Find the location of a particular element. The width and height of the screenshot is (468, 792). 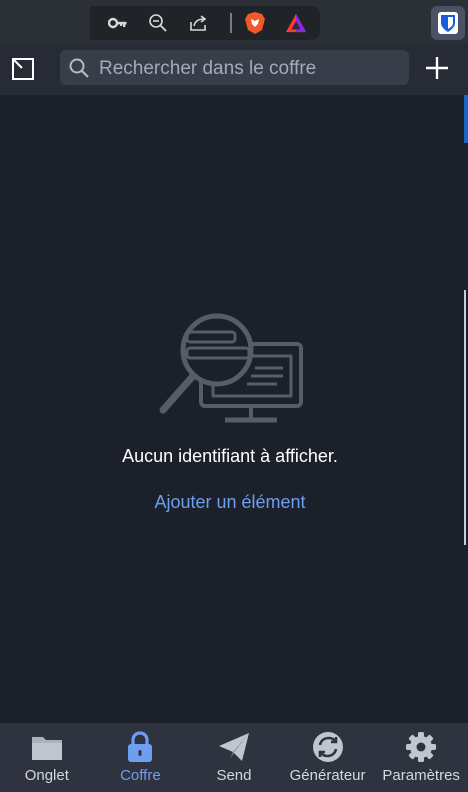

share-icon is located at coordinates (198, 23).